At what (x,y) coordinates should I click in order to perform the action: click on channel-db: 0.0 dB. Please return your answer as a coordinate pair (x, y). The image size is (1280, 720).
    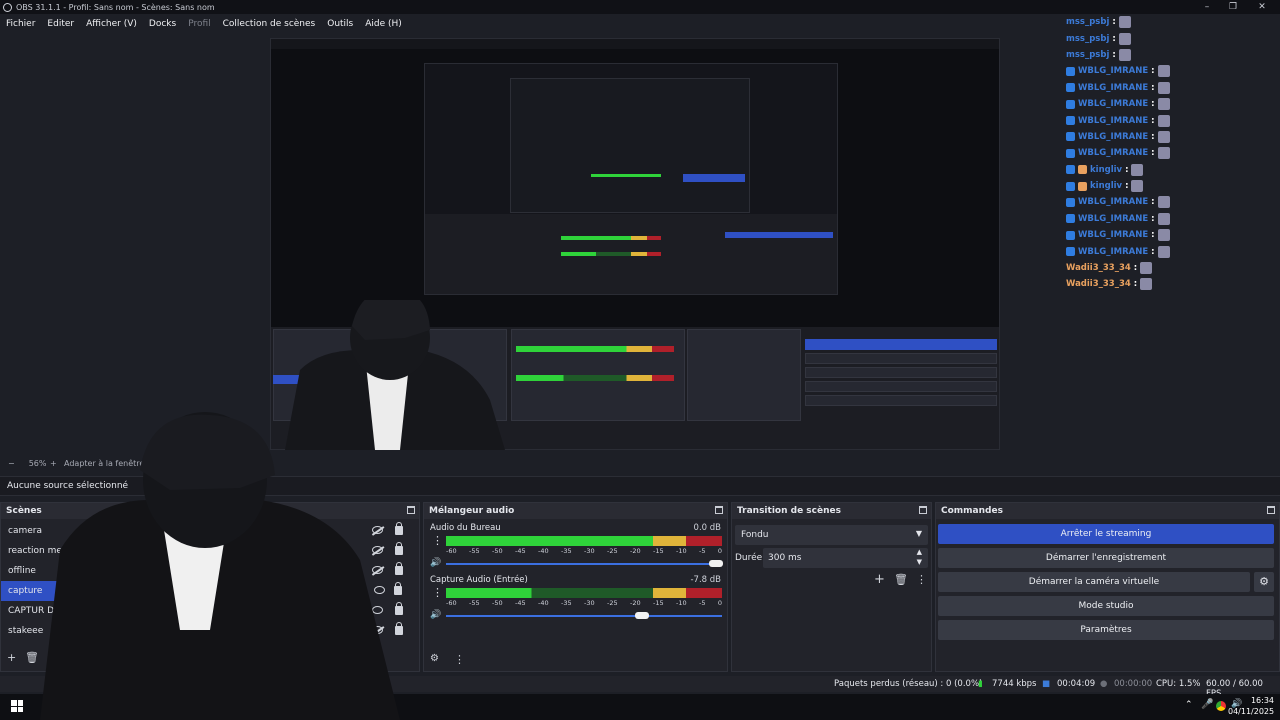
    Looking at the image, I should click on (707, 528).